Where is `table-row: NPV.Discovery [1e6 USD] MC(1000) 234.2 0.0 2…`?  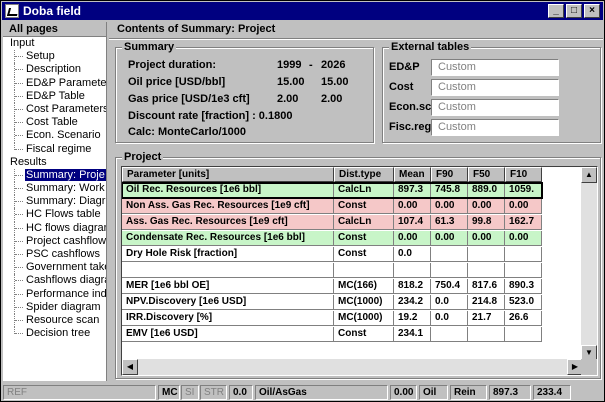 table-row: NPV.Discovery [1e6 USD] MC(1000) 234.2 0.0 2… is located at coordinates (332, 302).